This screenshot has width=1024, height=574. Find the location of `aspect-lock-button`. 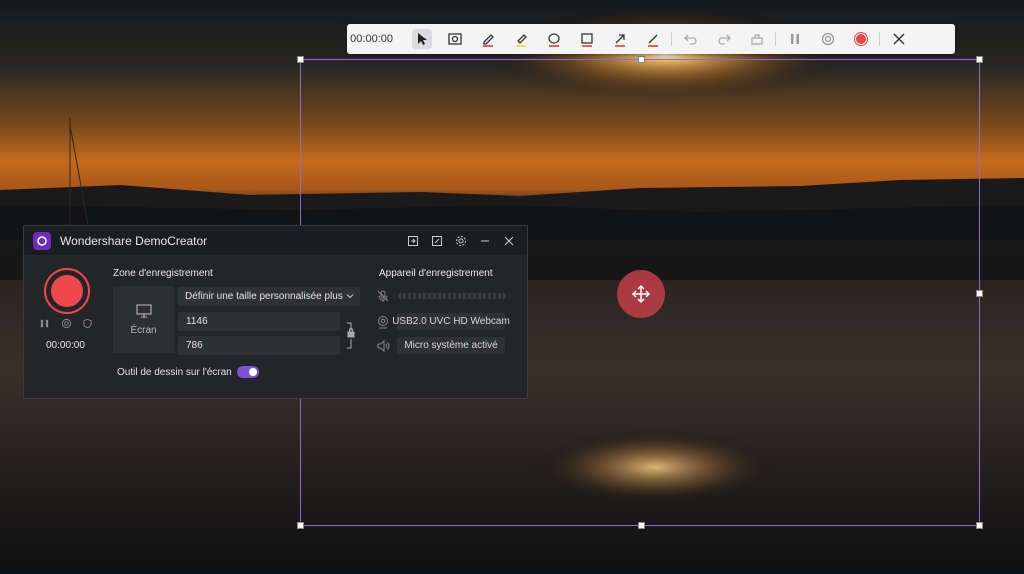

aspect-lock-button is located at coordinates (351, 338).